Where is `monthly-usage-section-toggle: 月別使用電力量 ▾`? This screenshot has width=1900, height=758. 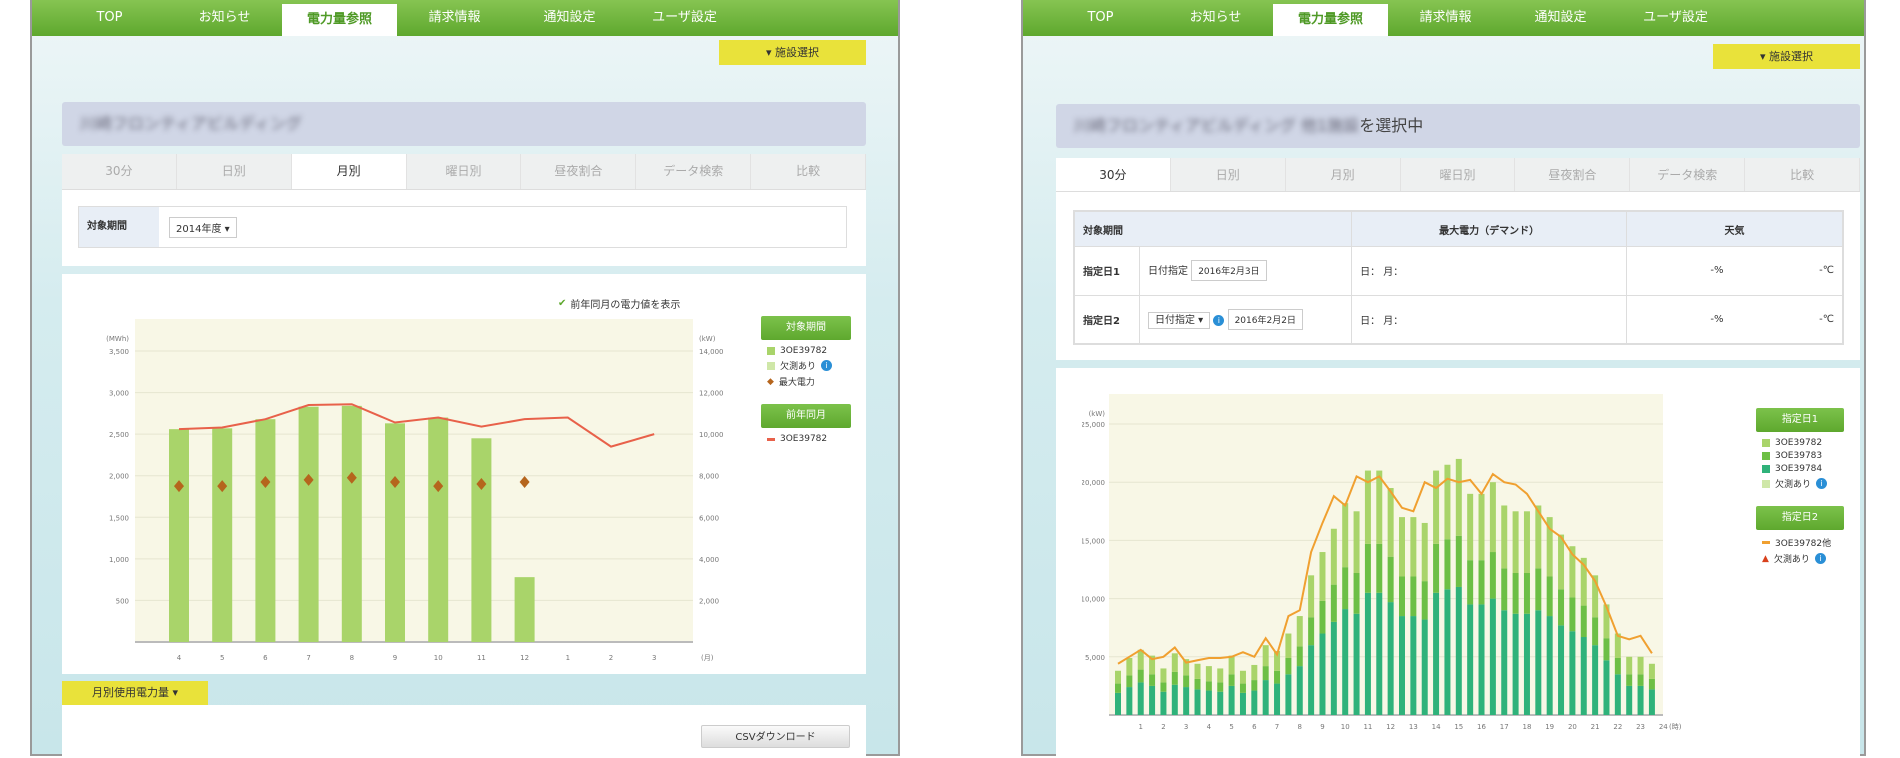
monthly-usage-section-toggle: 月別使用電力量 ▾ is located at coordinates (135, 693).